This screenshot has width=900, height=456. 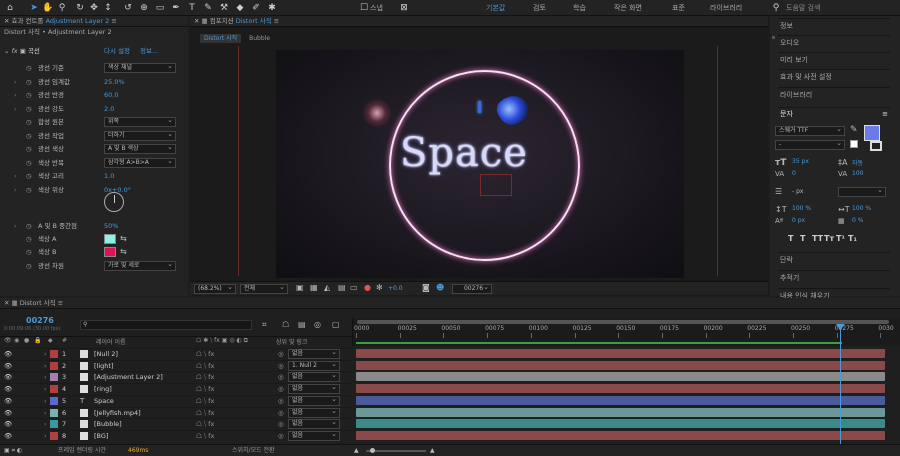 I want to click on selection-tool-icon: ➤, so click(x=34, y=8).